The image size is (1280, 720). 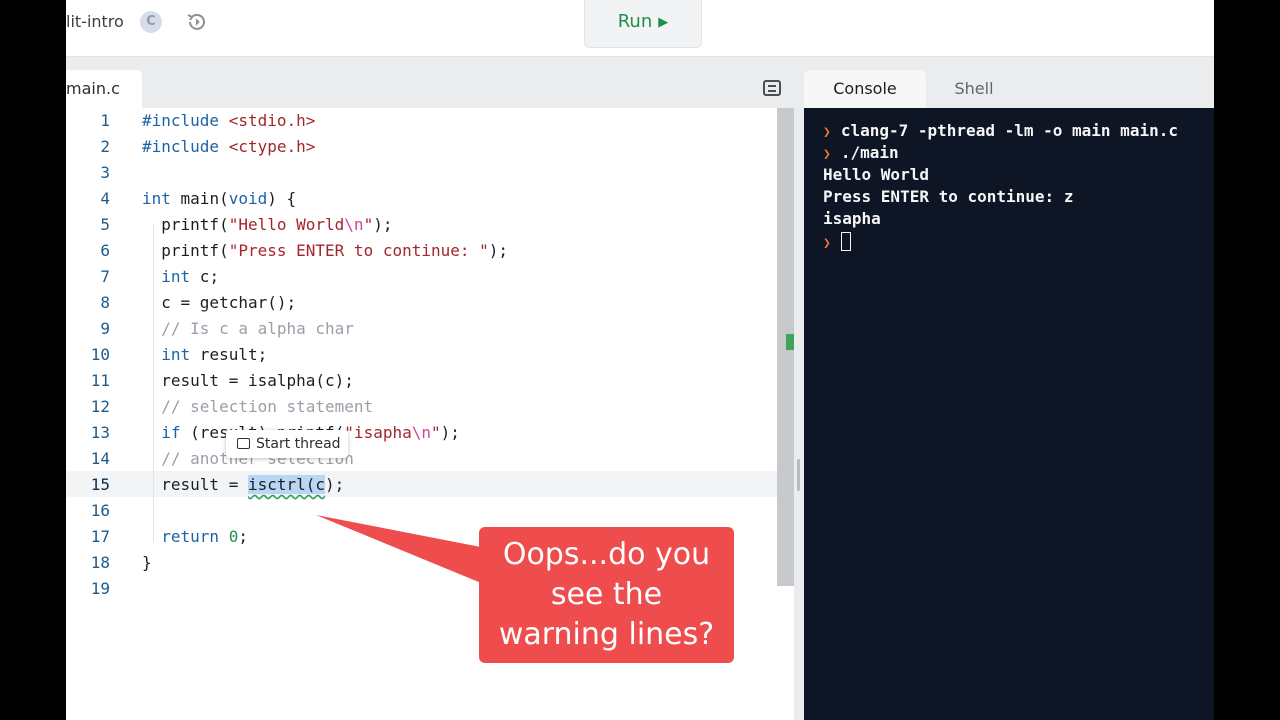 I want to click on warning-callout: Oops...do you see the warning lines?, so click(x=606, y=595).